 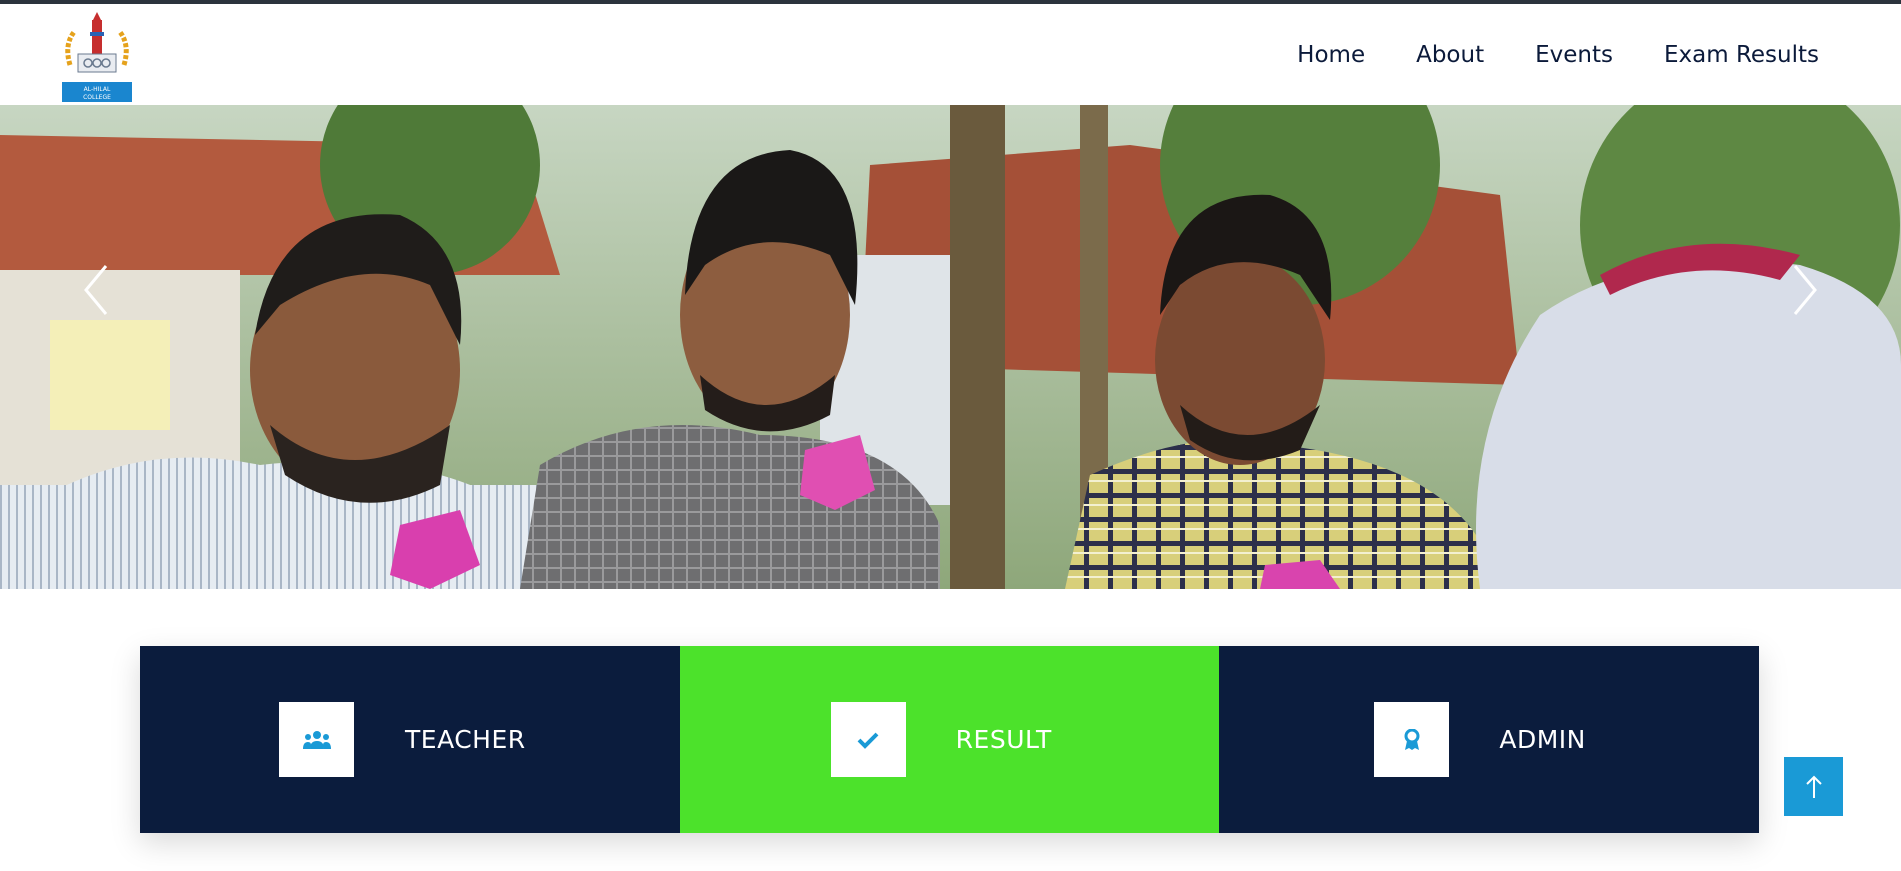 I want to click on check-icon, so click(x=868, y=740).